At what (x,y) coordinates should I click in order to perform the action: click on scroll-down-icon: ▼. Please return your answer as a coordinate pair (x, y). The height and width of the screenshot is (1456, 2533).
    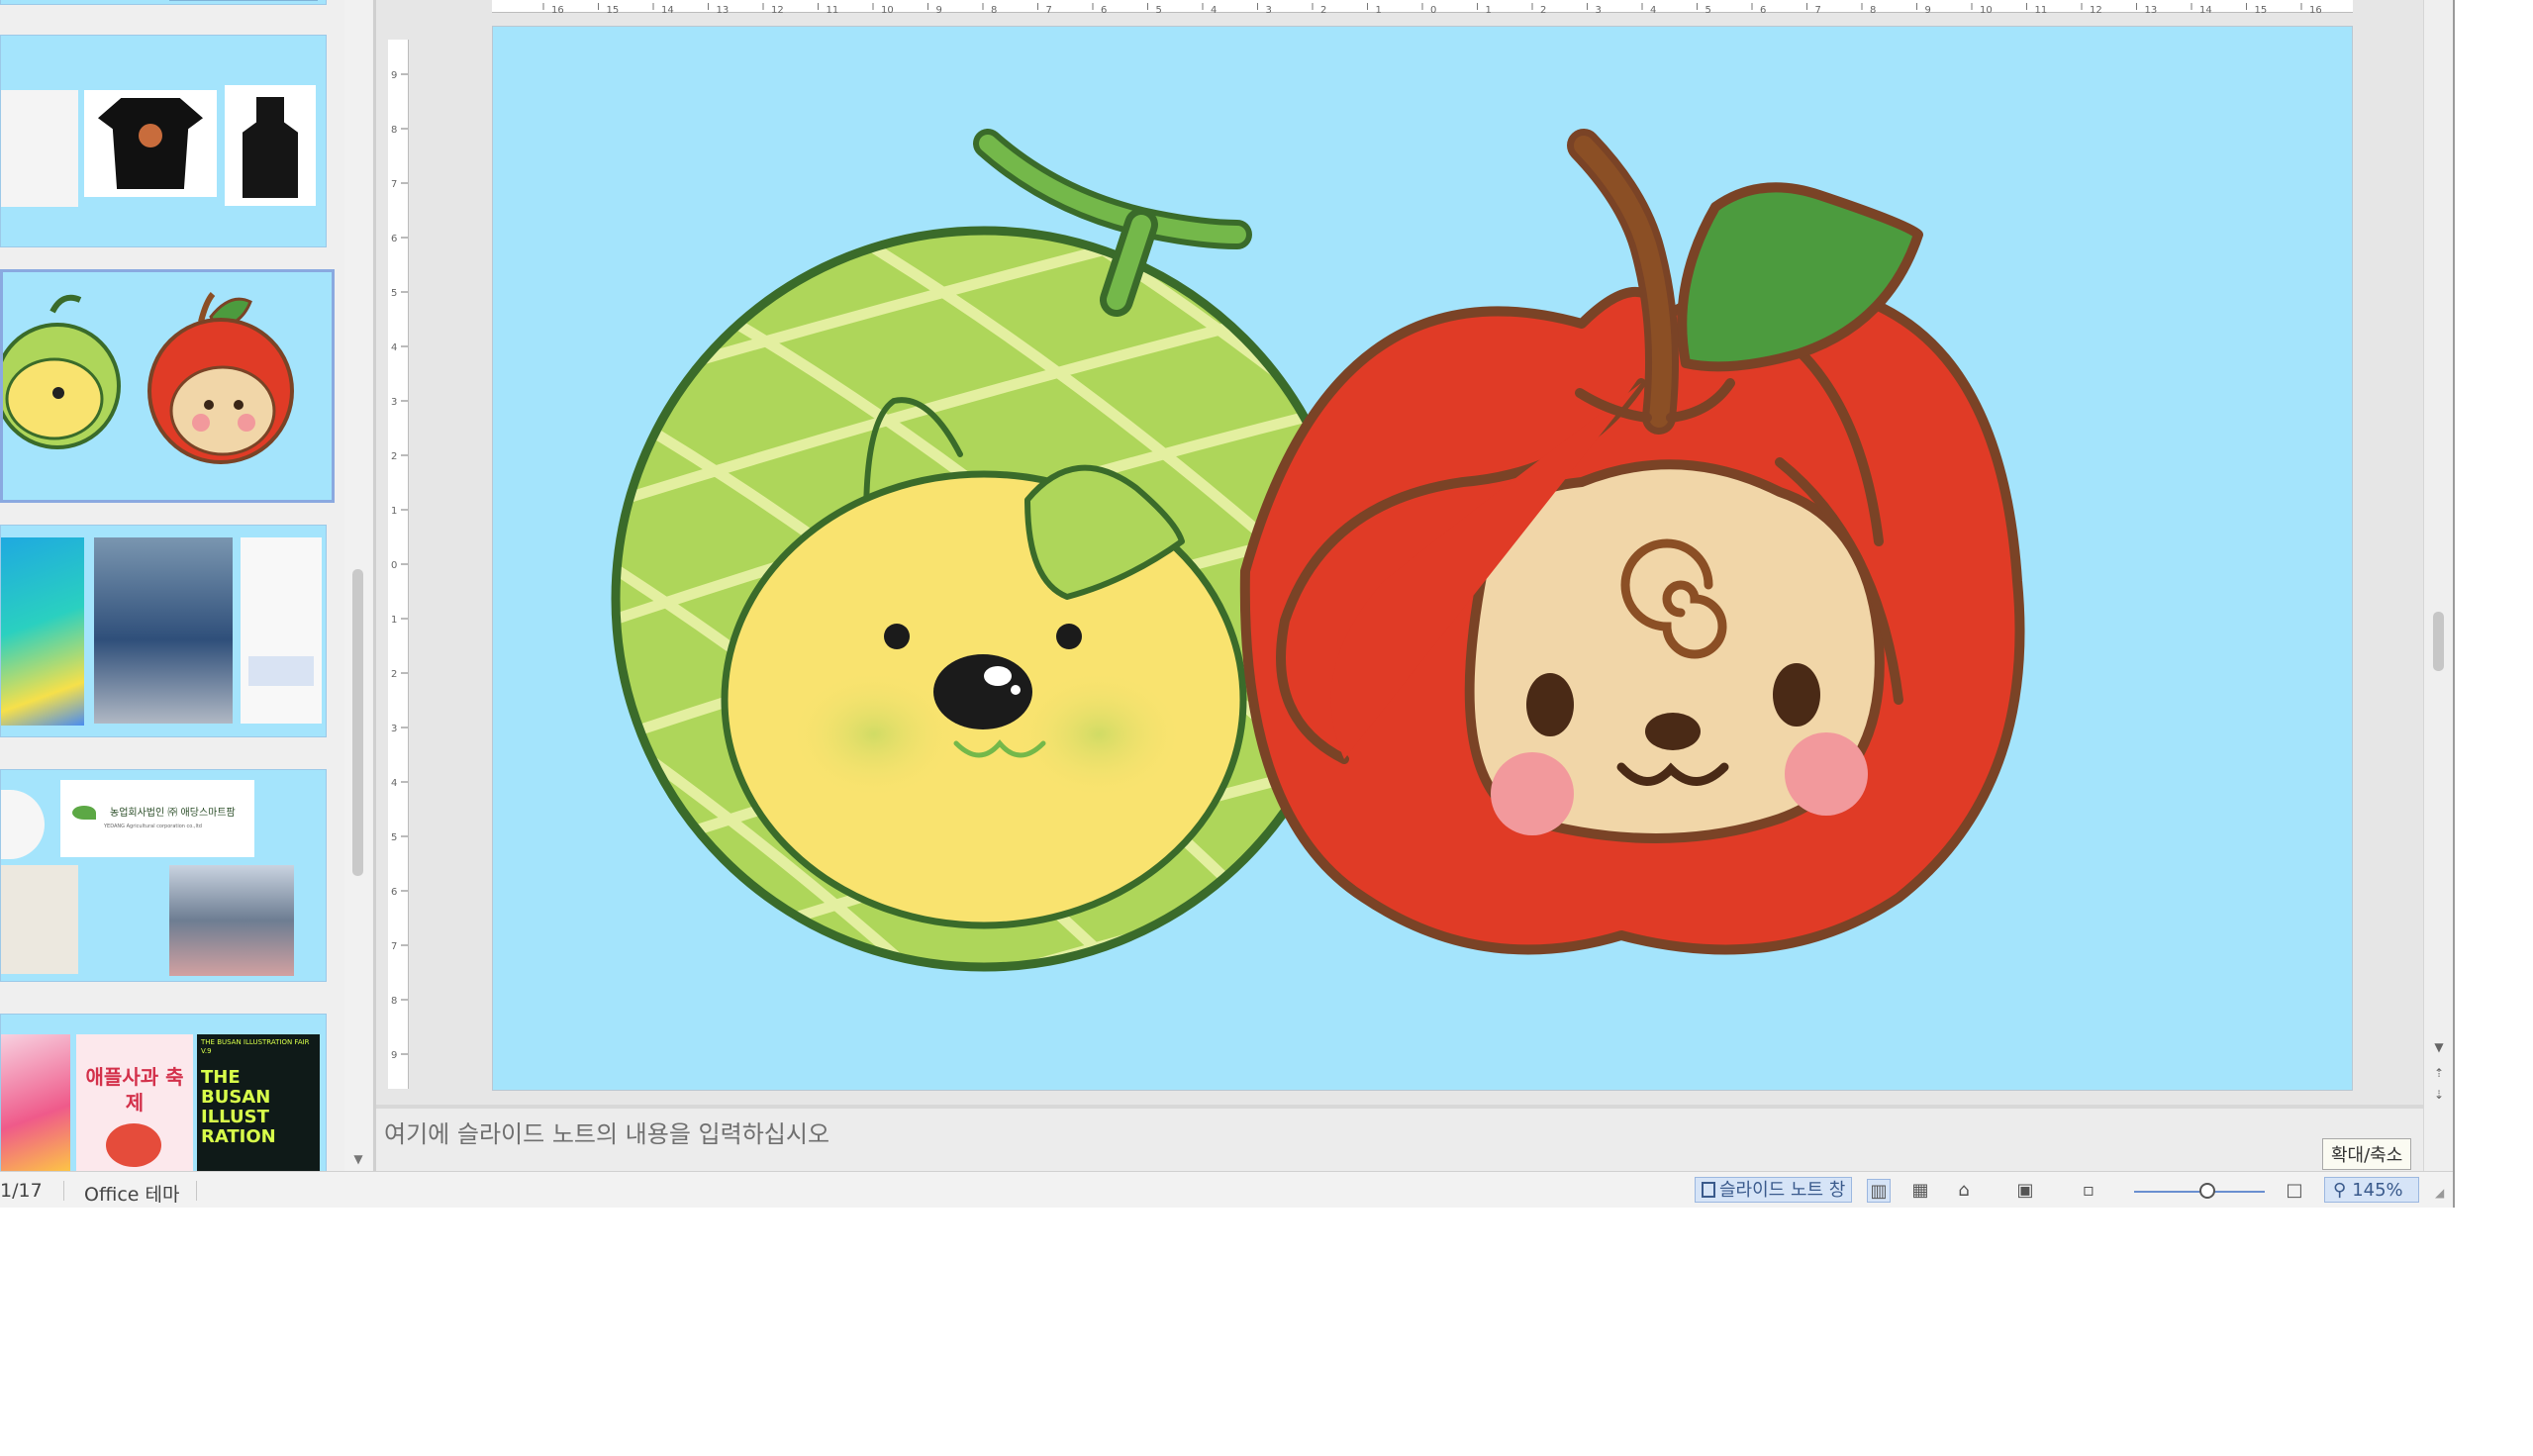
    Looking at the image, I should click on (2439, 1047).